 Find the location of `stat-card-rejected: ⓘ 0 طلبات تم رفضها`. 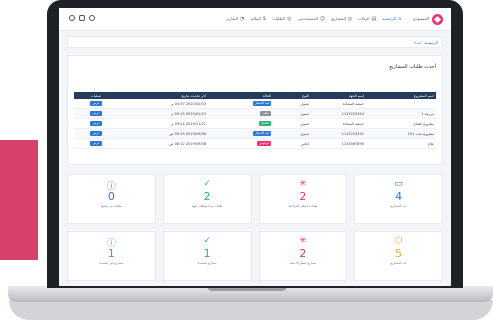

stat-card-rejected: ⓘ 0 طلبات تم رفضها is located at coordinates (111, 199).